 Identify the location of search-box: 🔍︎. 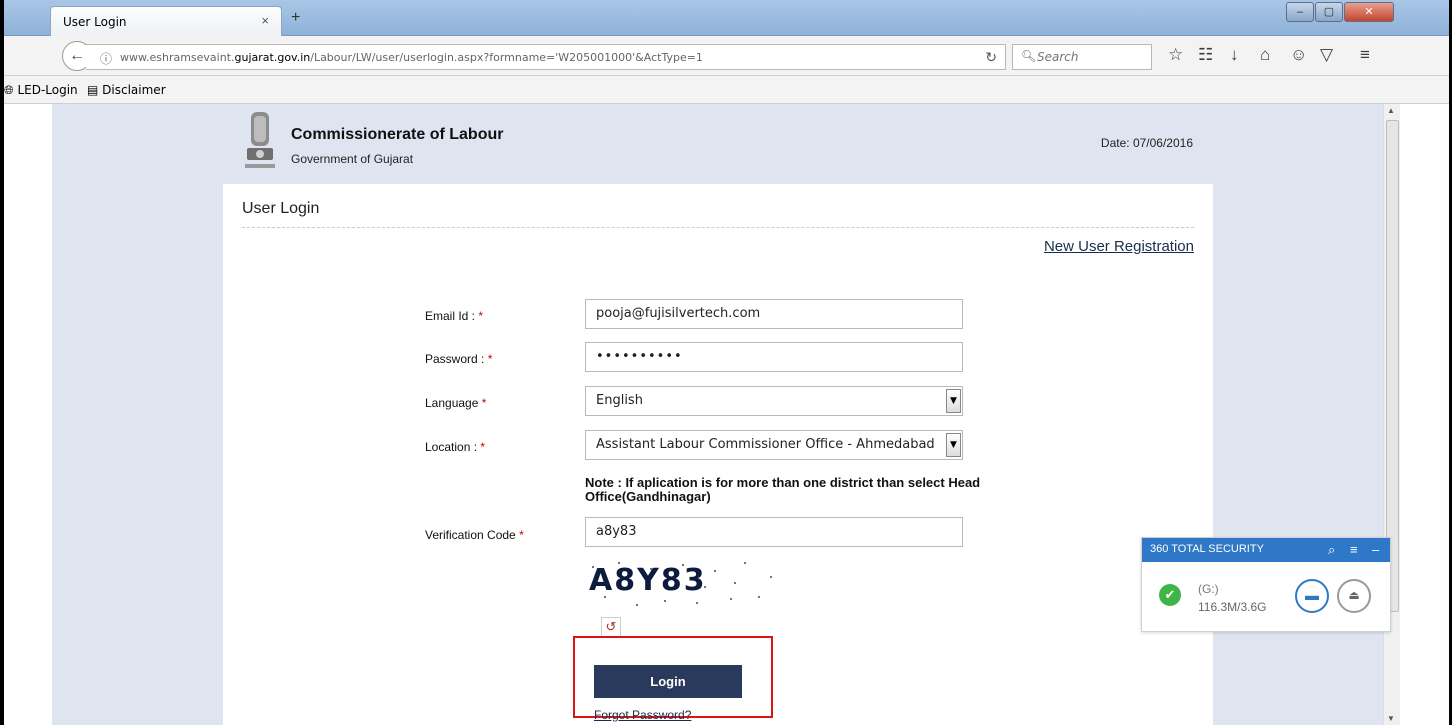
(1082, 57).